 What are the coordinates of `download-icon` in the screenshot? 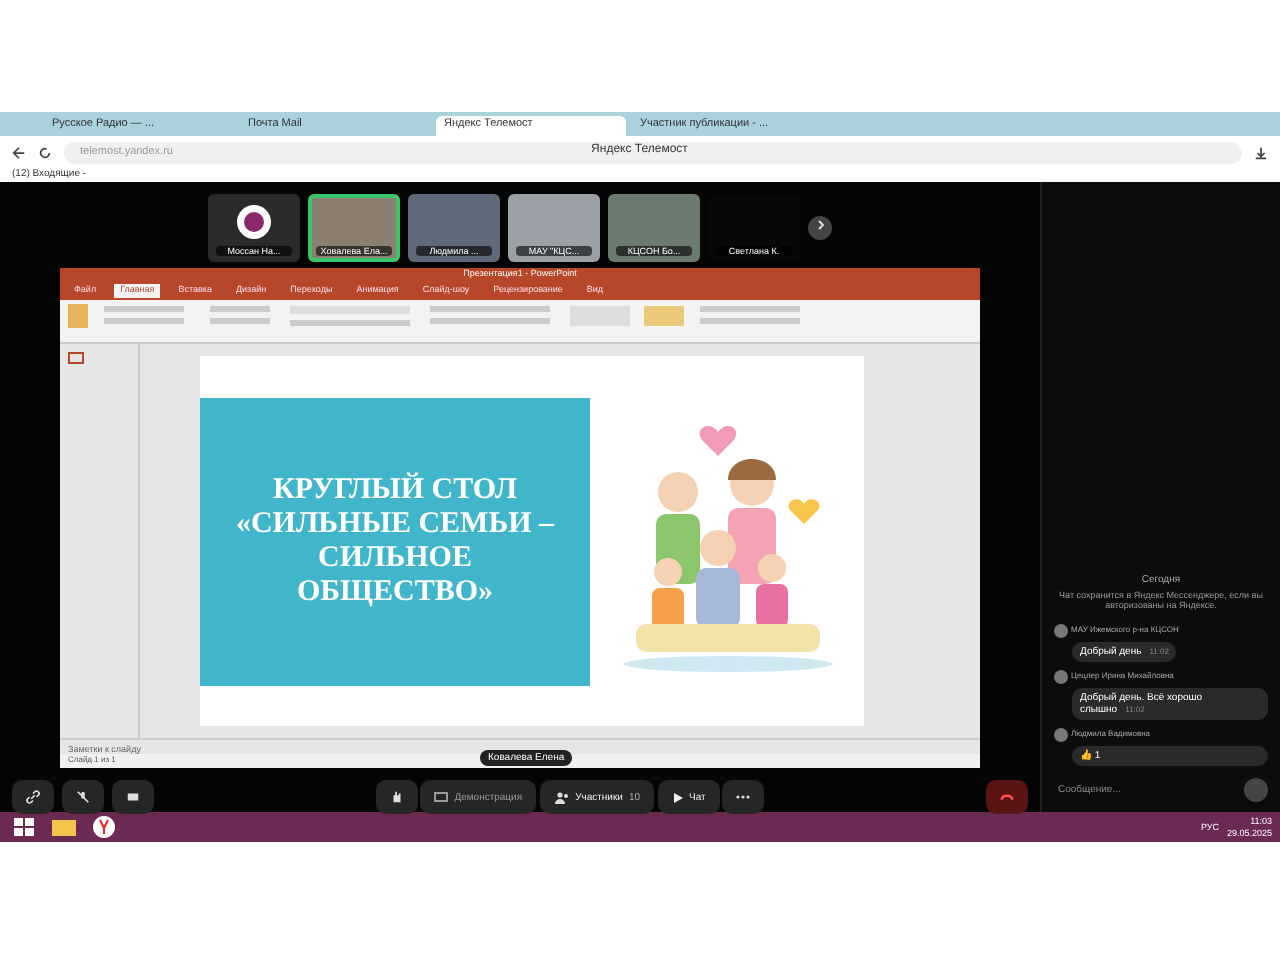 It's located at (1261, 152).